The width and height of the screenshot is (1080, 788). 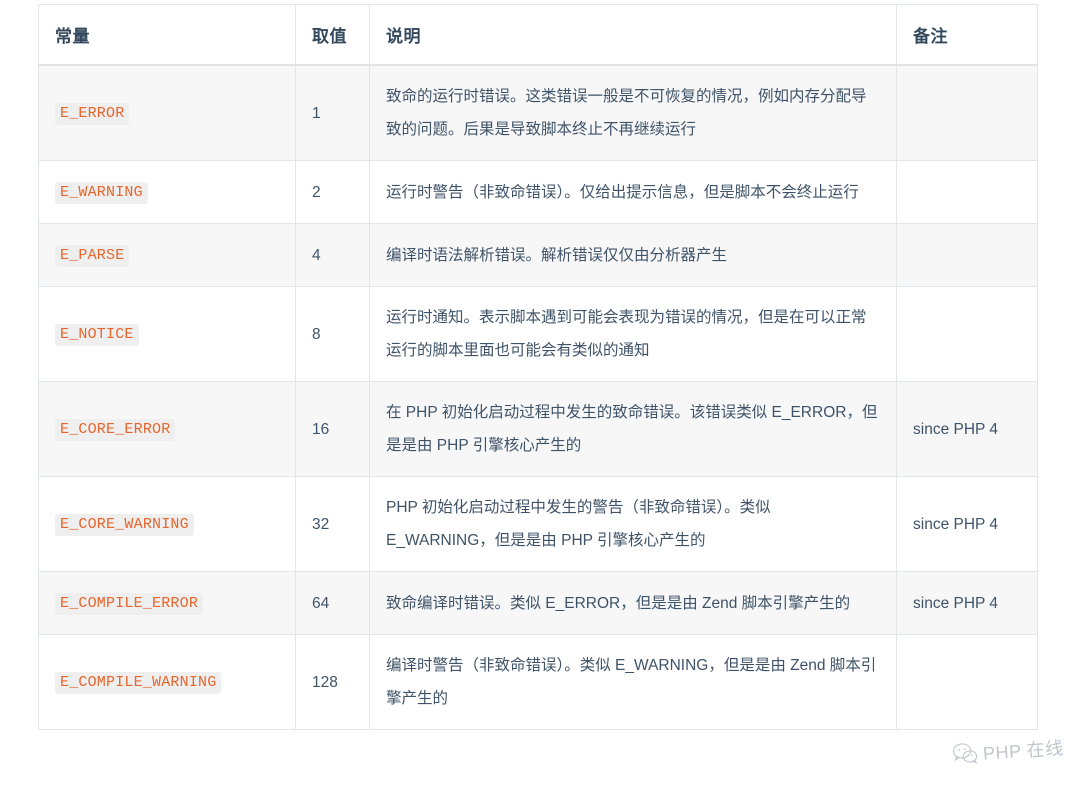 I want to click on cell-constant: E_COMPILE_WARNING, so click(x=167, y=682).